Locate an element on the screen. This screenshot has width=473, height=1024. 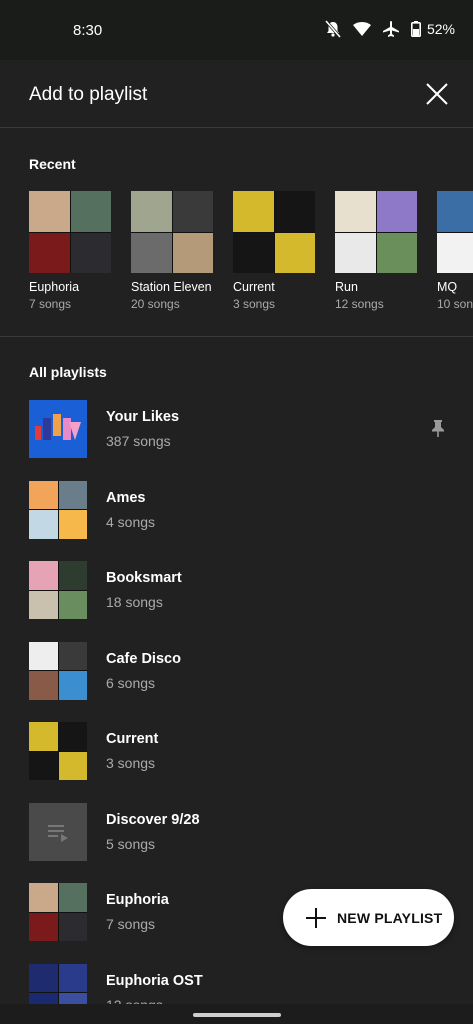
close-button is located at coordinates (437, 94).